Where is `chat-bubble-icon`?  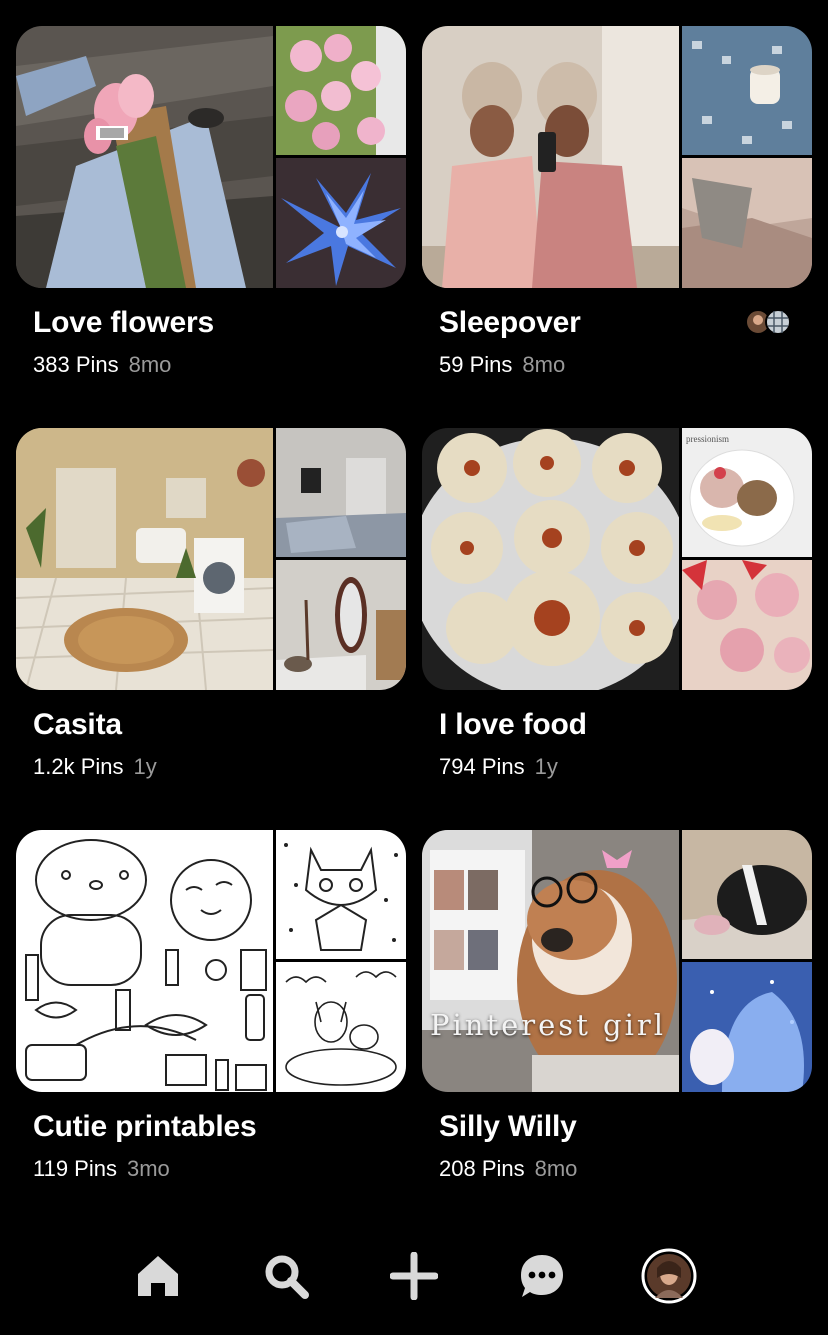
chat-bubble-icon is located at coordinates (542, 1276).